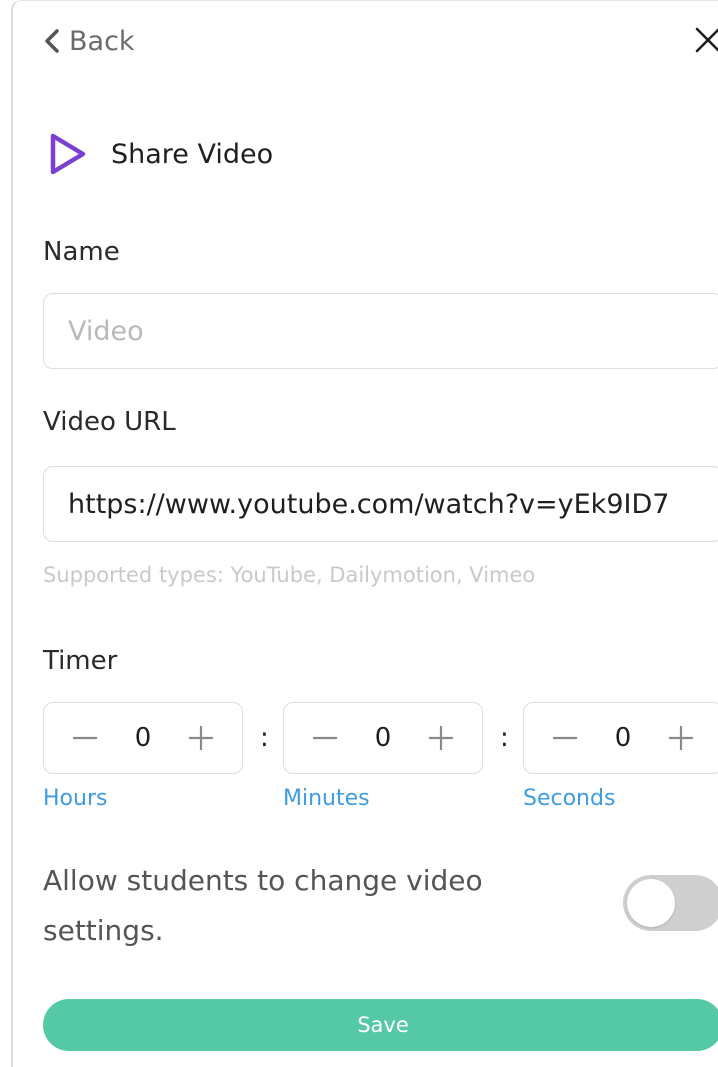 This screenshot has width=718, height=1067. I want to click on close-icon, so click(705, 40).